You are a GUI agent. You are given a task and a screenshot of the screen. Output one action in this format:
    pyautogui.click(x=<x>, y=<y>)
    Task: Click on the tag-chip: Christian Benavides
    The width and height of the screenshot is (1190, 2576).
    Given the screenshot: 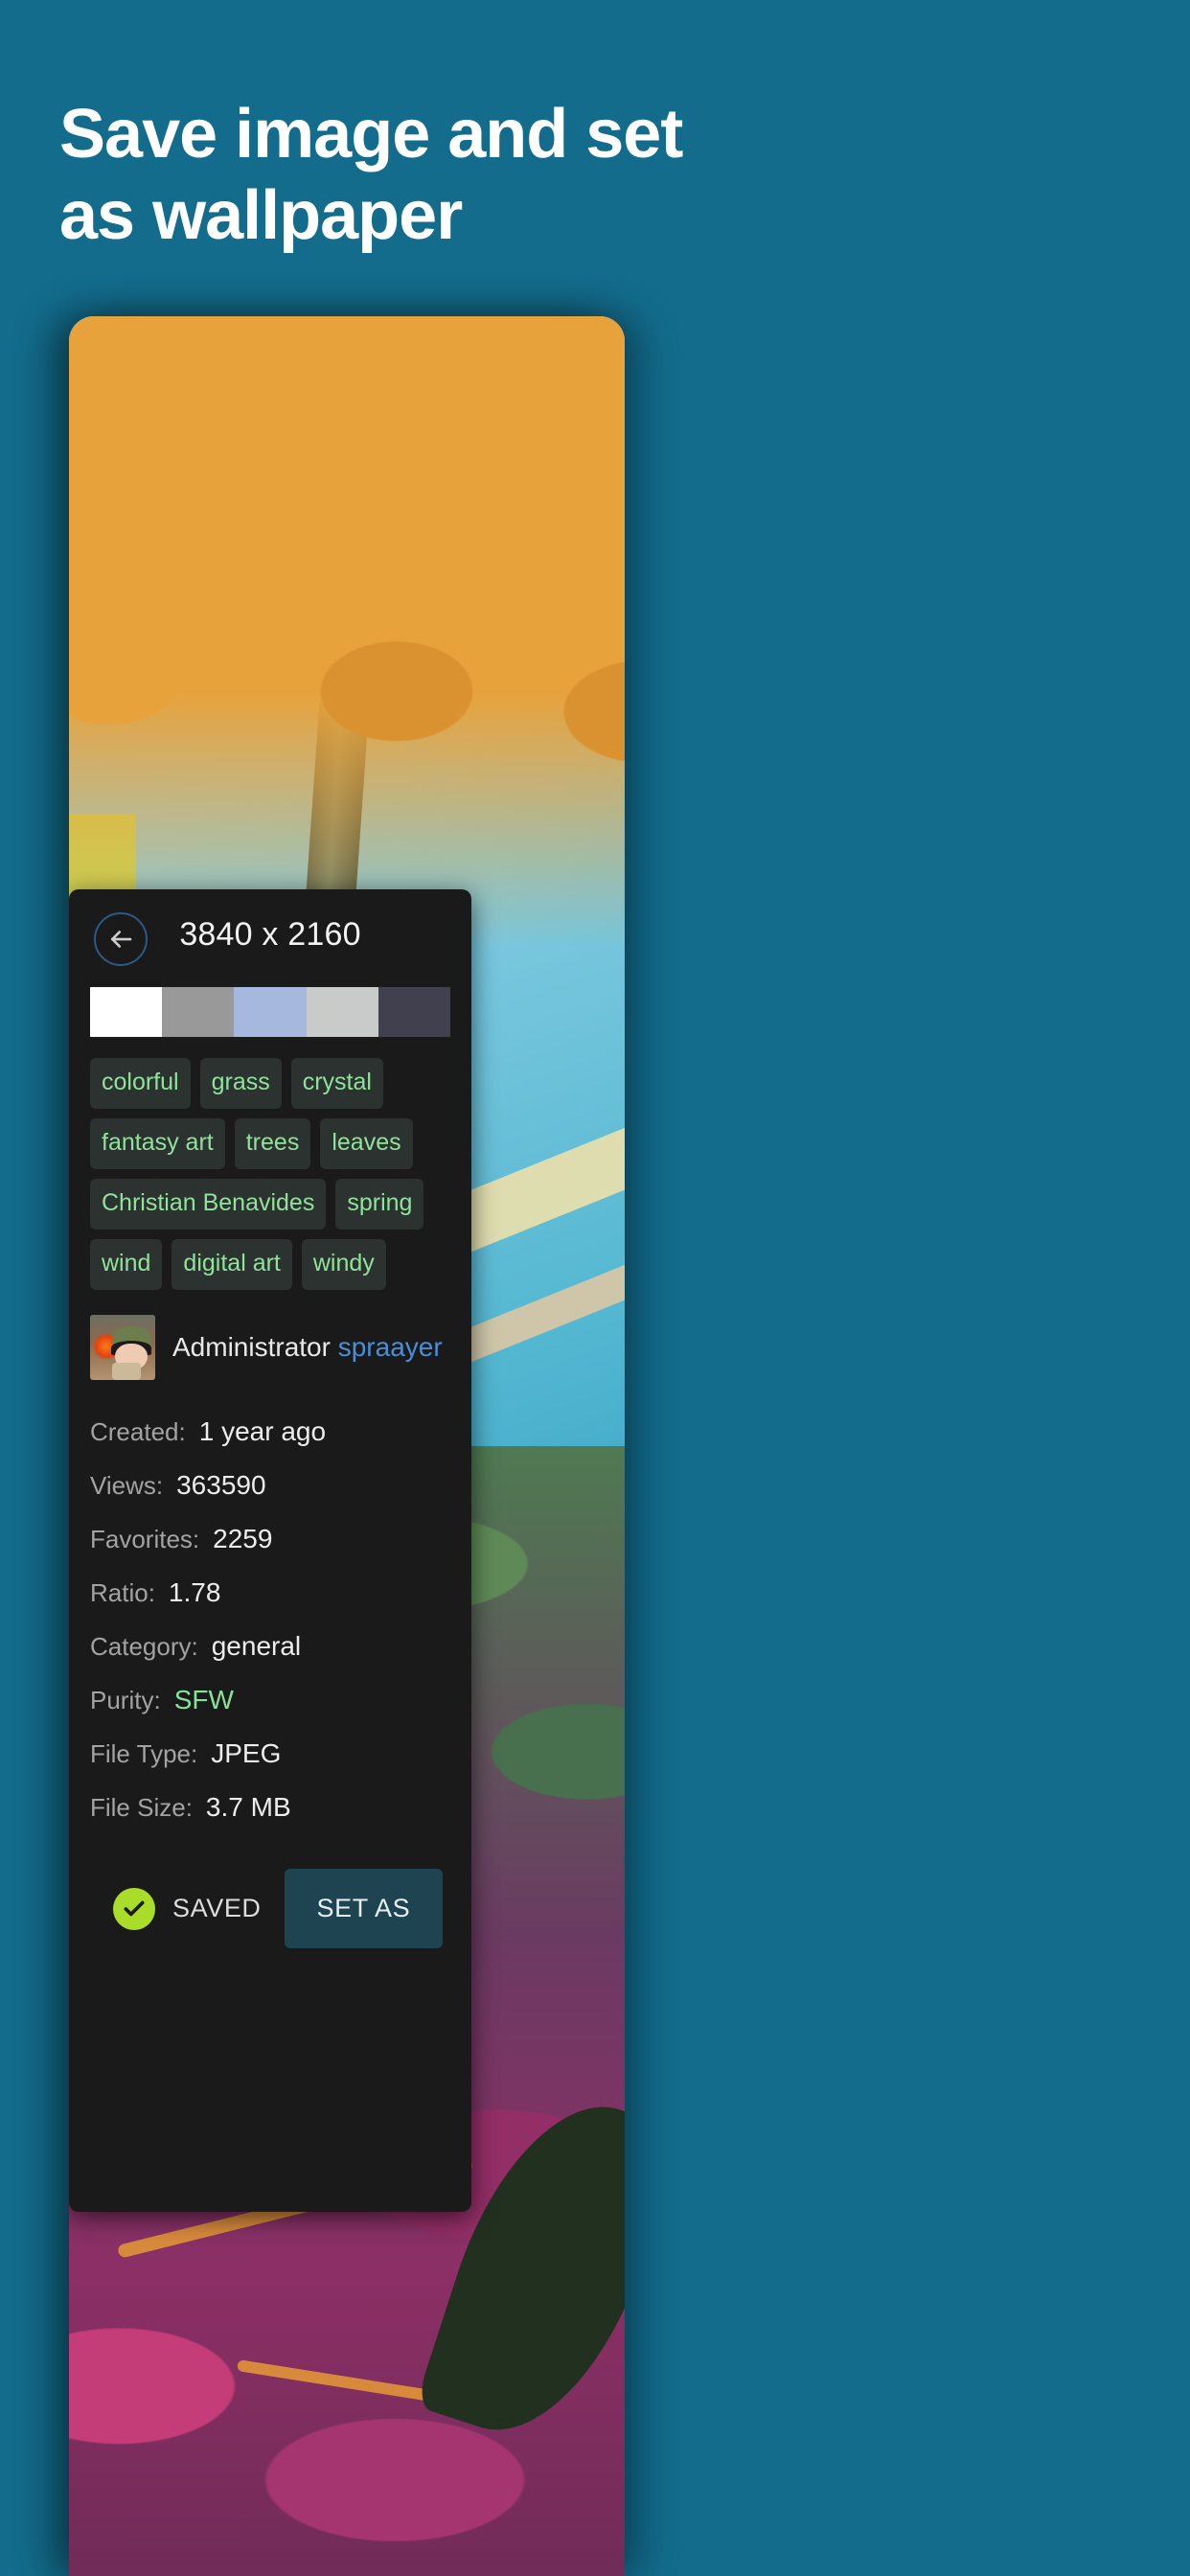 What is the action you would take?
    pyautogui.click(x=209, y=1204)
    